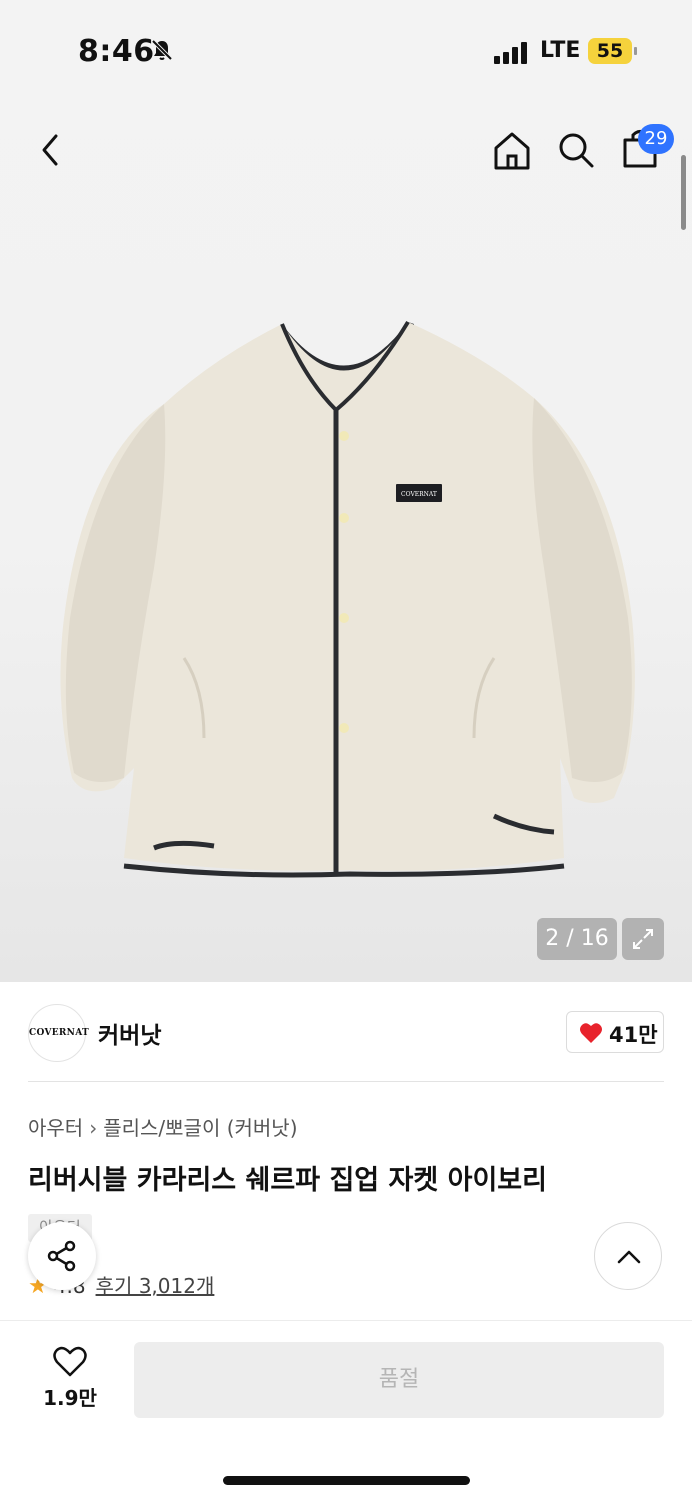  I want to click on brand-like-count: 41만, so click(633, 1035).